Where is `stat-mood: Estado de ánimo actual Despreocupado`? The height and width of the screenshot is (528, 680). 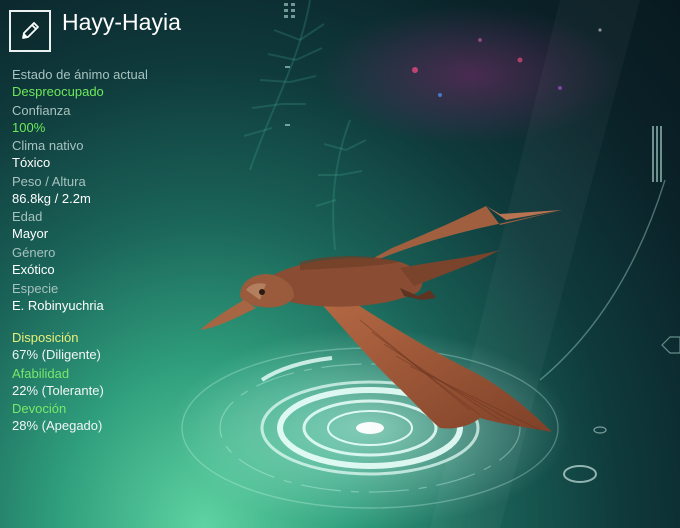
stat-mood: Estado de ánimo actual Despreocupado is located at coordinates (122, 84).